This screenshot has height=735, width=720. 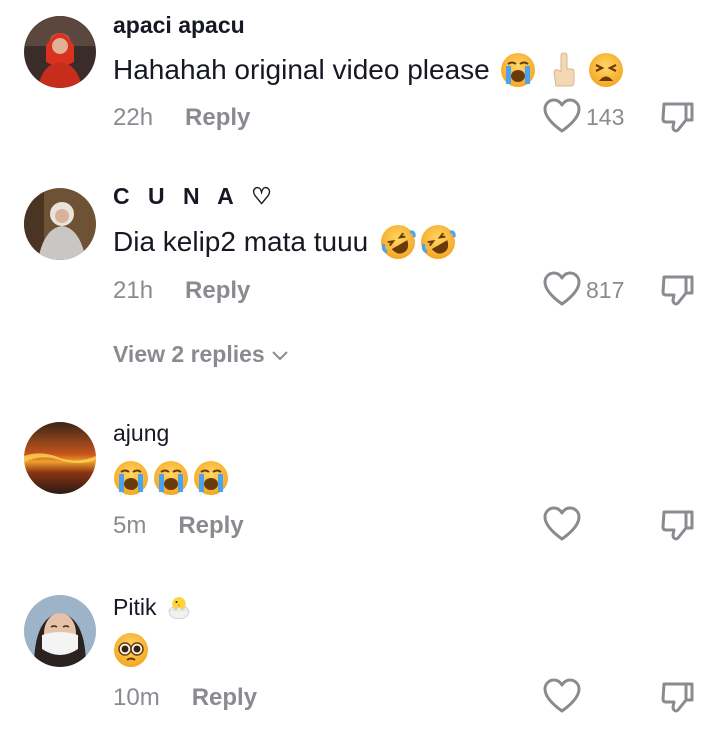 What do you see at coordinates (185, 698) in the screenshot?
I see `comment-meta: 10m Reply` at bounding box center [185, 698].